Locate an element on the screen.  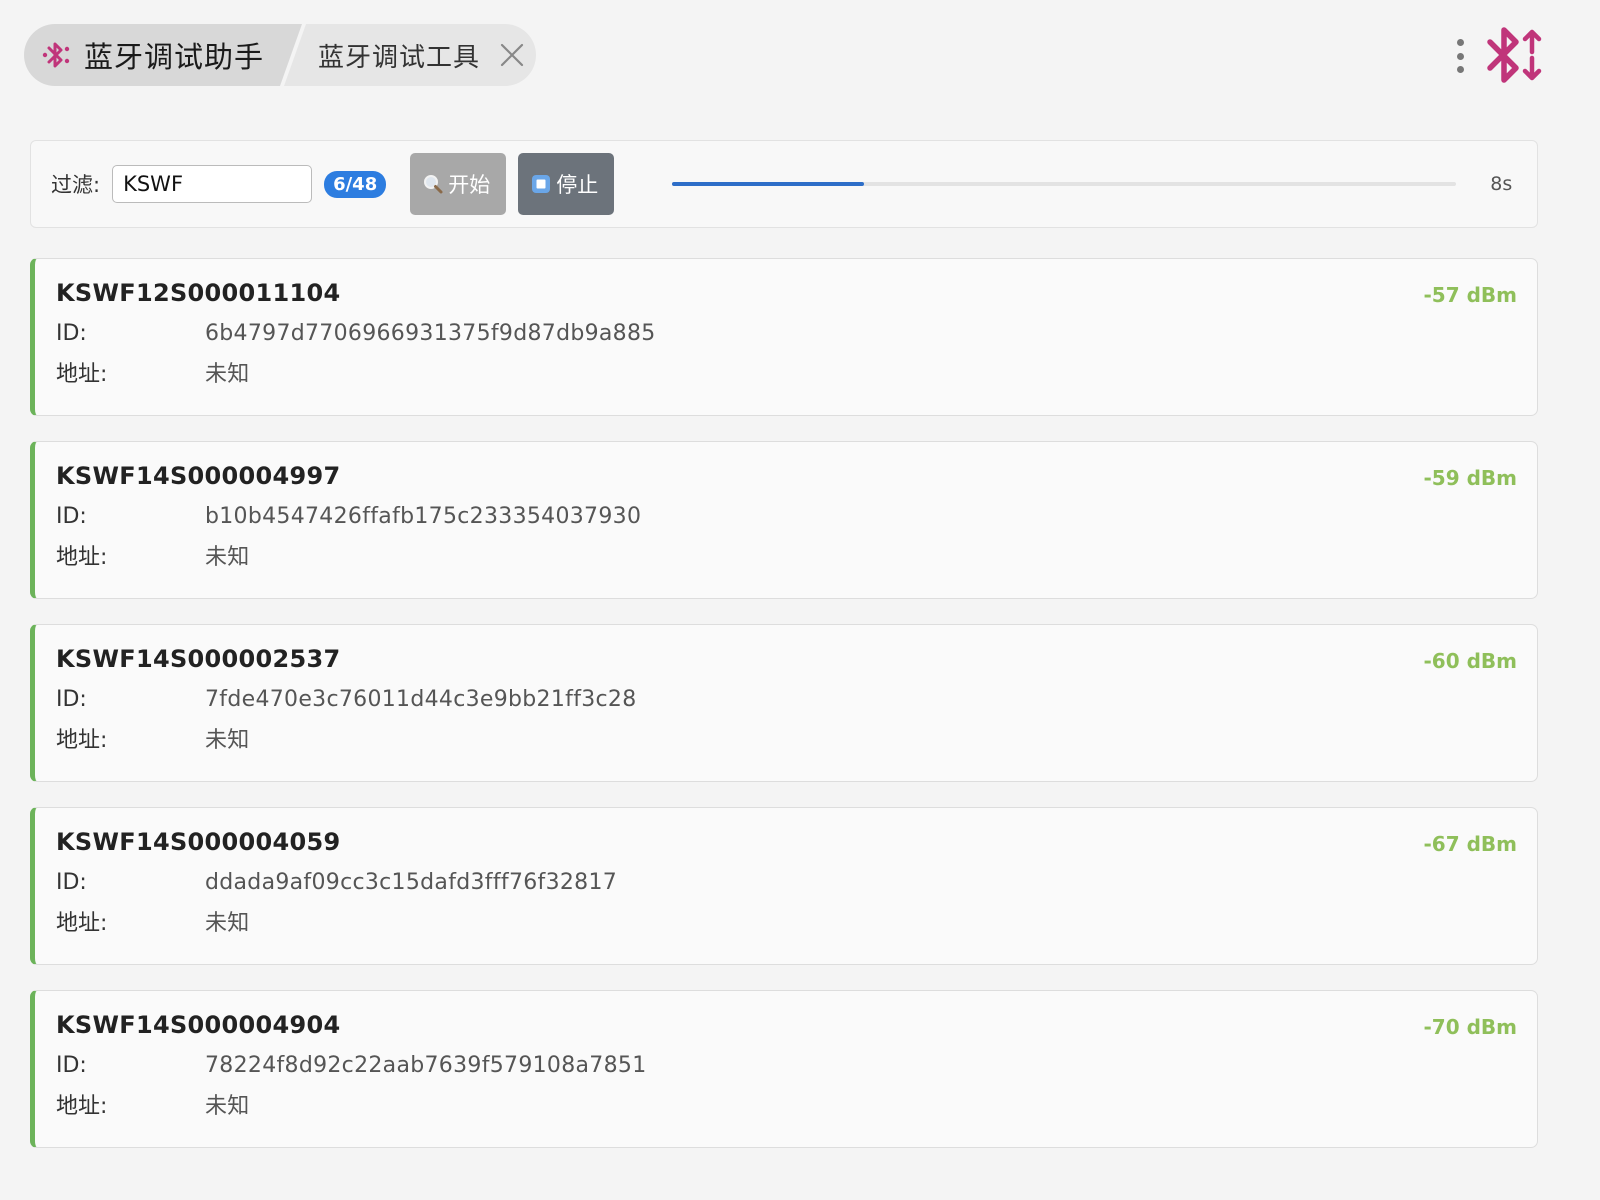
filter-label: 过滤: is located at coordinates (76, 185).